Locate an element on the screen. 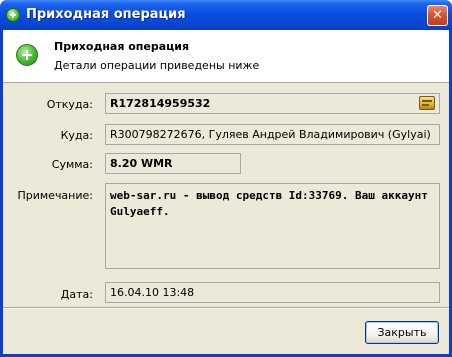  close-button: Закрыть is located at coordinates (402, 332).